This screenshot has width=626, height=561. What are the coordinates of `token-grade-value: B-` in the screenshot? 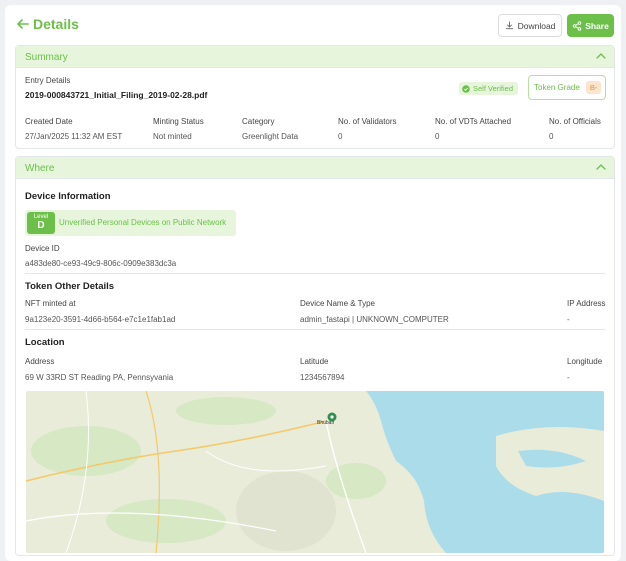 It's located at (593, 87).